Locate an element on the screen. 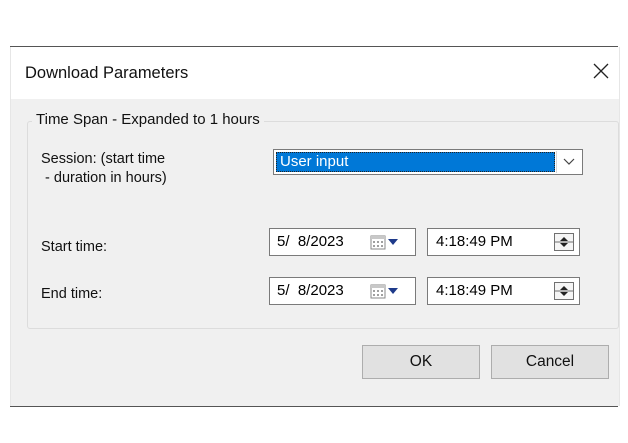 The image size is (628, 443). end-date-picker: 5/ 8/2023 is located at coordinates (342, 291).